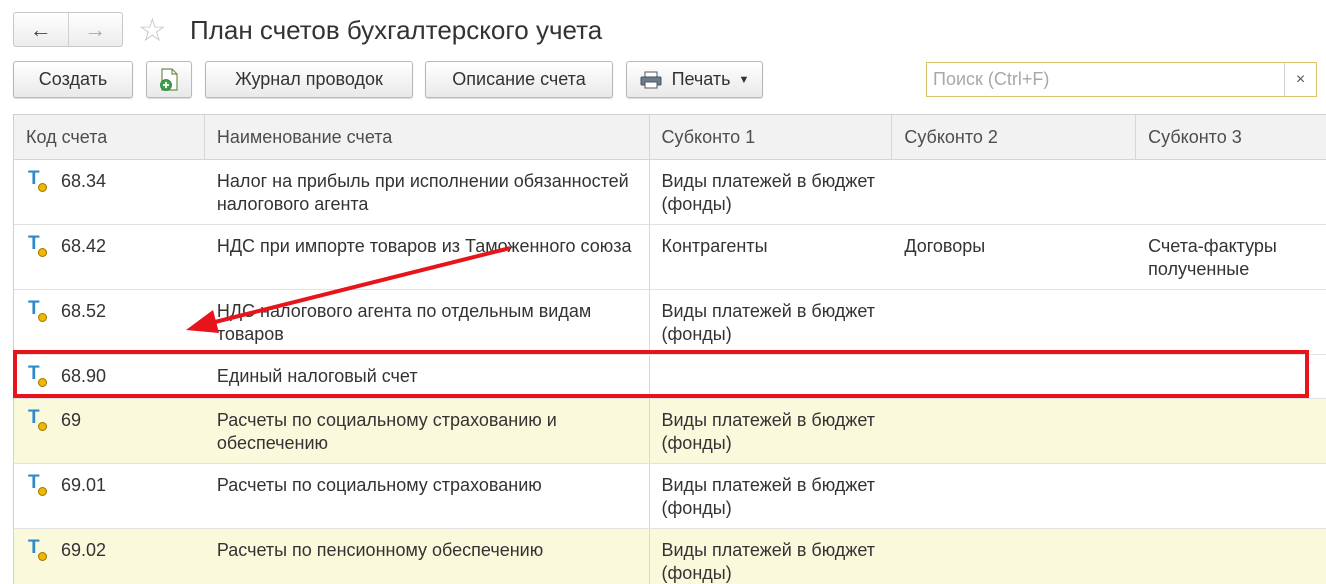 The height and width of the screenshot is (584, 1326). What do you see at coordinates (1212, 257) in the screenshot?
I see `subconto-3: Счета-фактуры полученные` at bounding box center [1212, 257].